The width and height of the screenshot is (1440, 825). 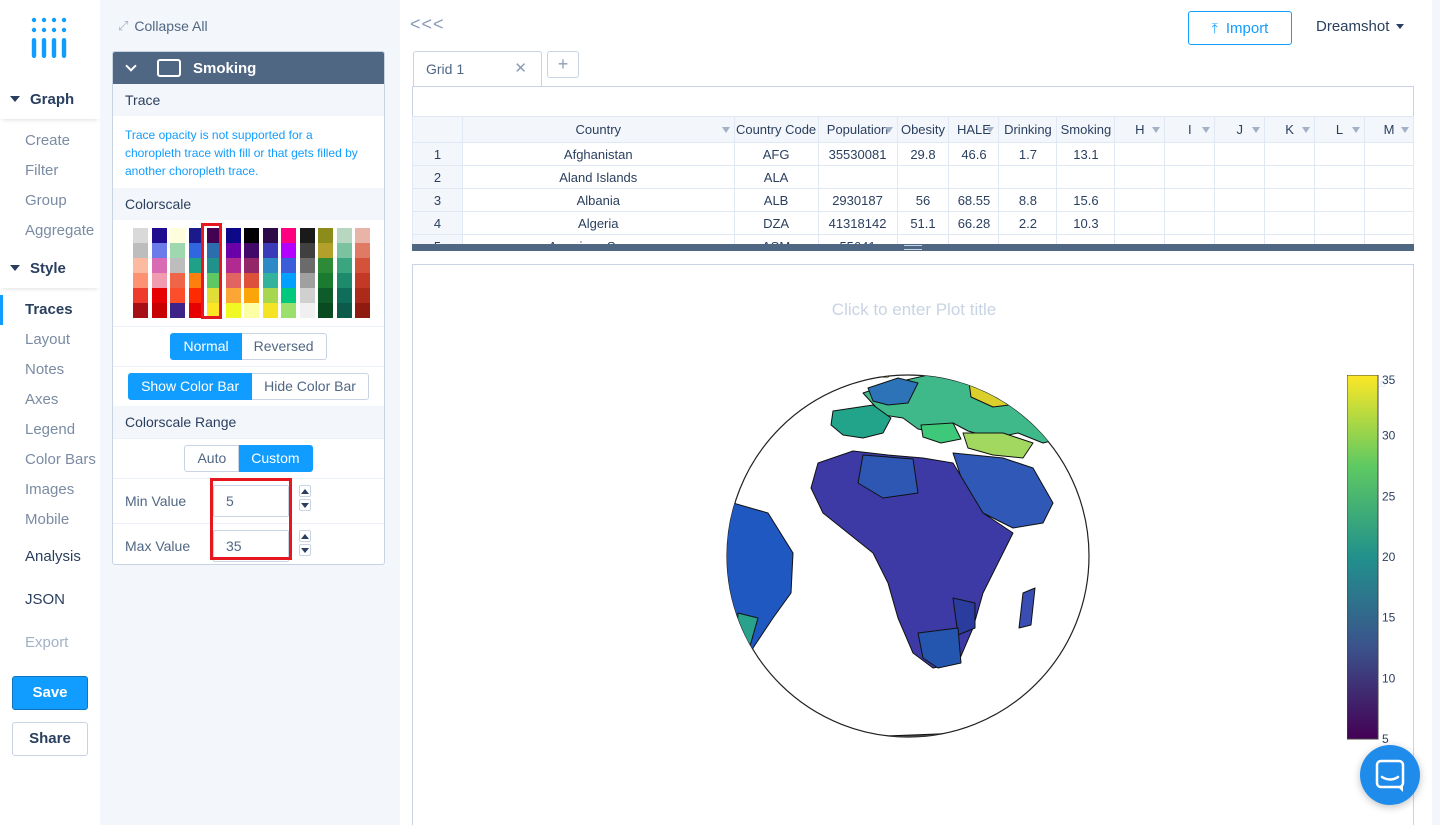 What do you see at coordinates (923, 129) in the screenshot?
I see `column-header: Obesity` at bounding box center [923, 129].